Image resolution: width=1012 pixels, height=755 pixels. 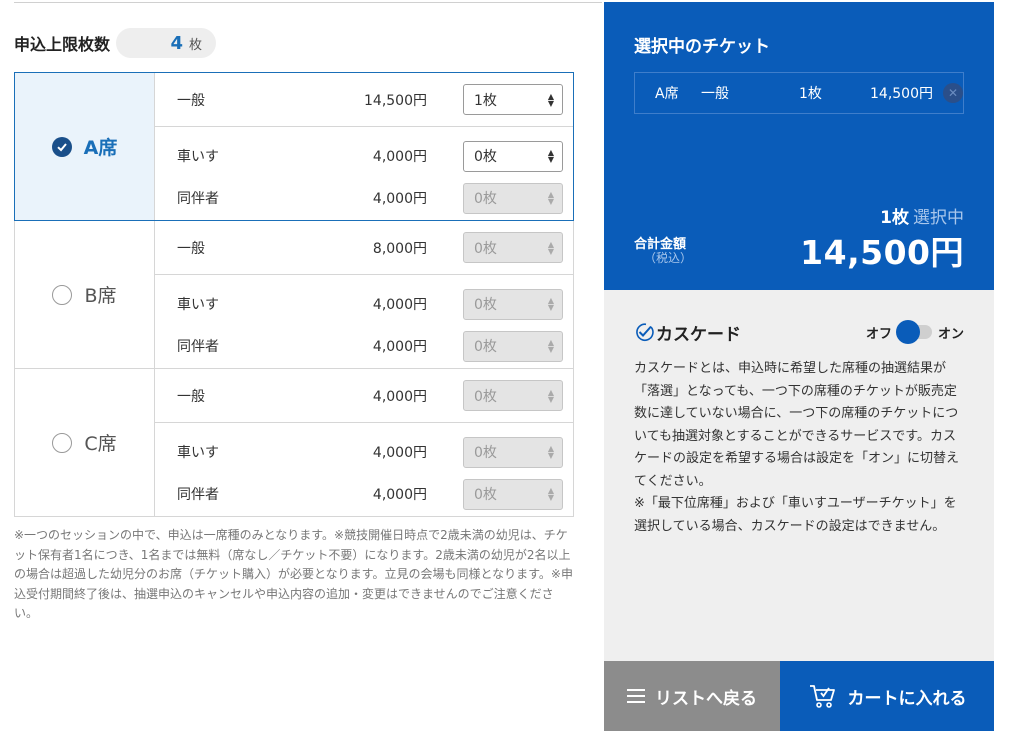 What do you see at coordinates (645, 332) in the screenshot?
I see `check-circle-icon` at bounding box center [645, 332].